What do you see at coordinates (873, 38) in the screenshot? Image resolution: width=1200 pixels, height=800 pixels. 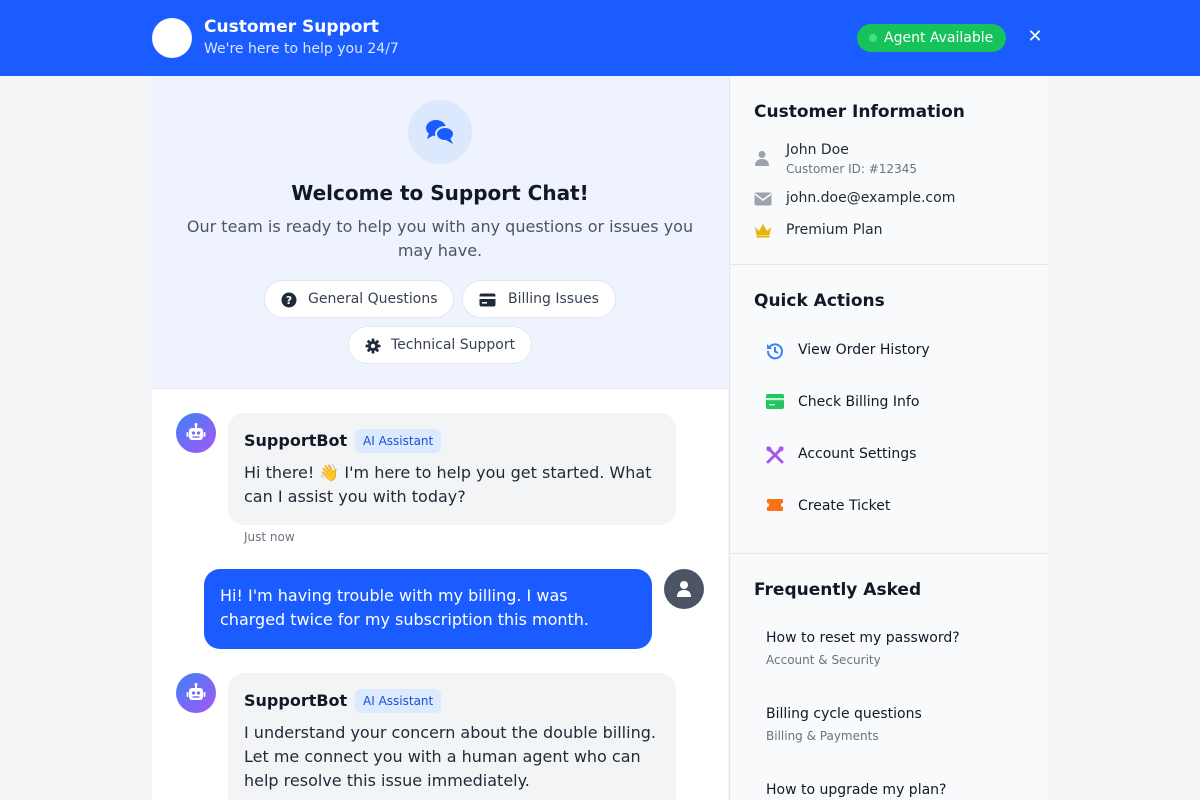 I see `status-dot-icon` at bounding box center [873, 38].